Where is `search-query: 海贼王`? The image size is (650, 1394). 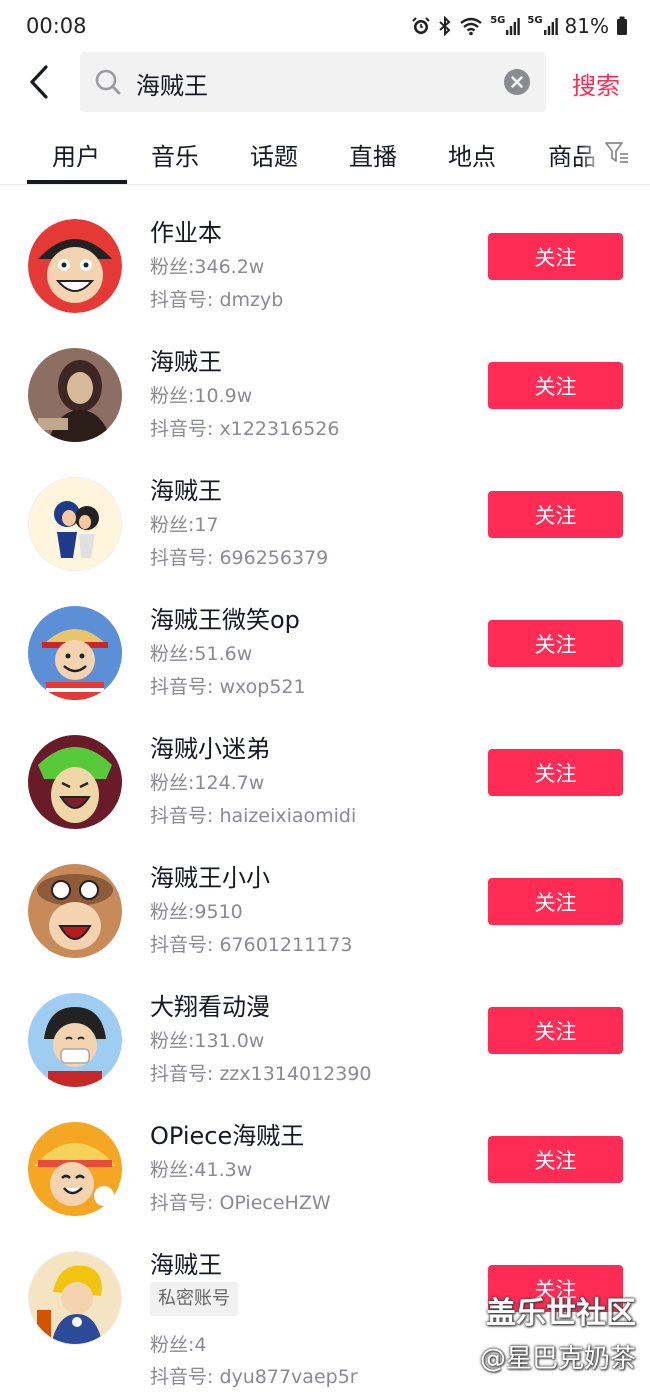 search-query: 海贼王 is located at coordinates (172, 83).